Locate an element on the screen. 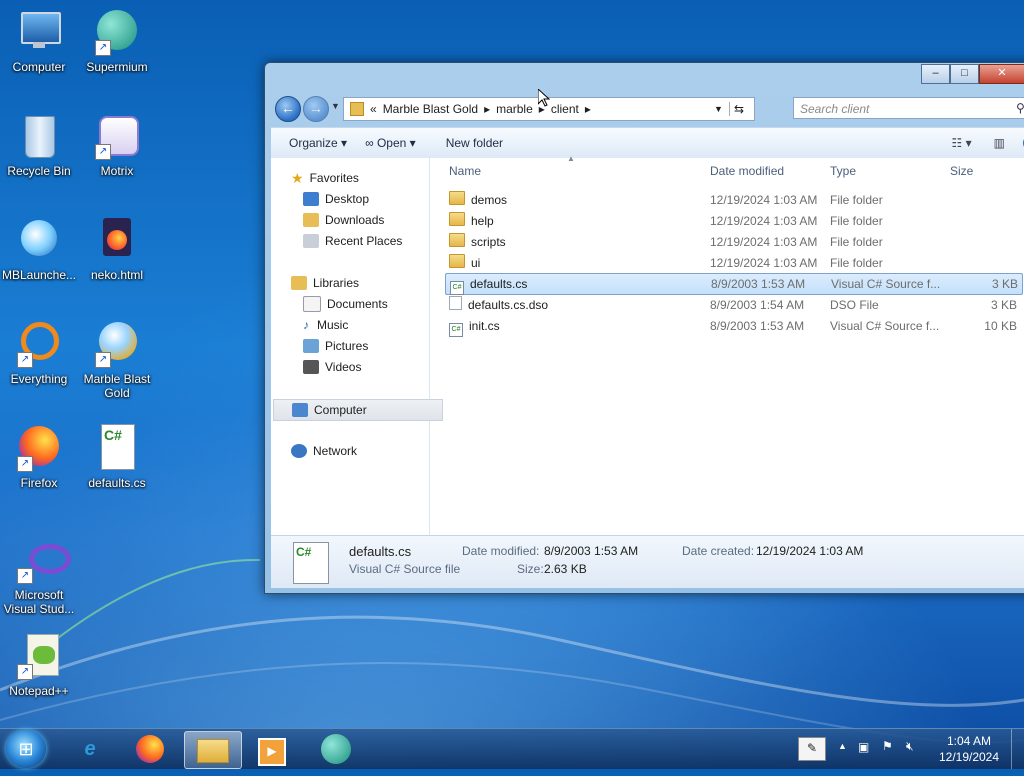 This screenshot has width=1024, height=776. clock-time: 1:04 AM is located at coordinates (969, 741).